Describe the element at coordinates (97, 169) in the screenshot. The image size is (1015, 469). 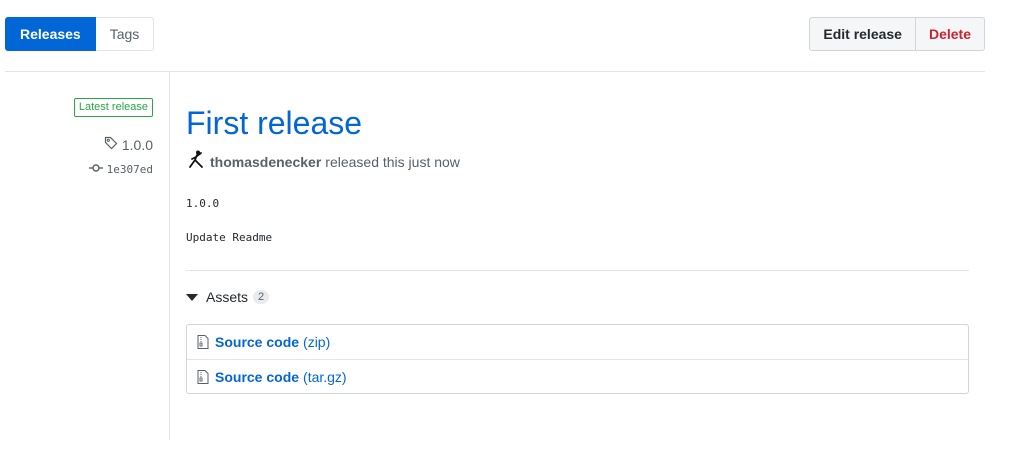
I see `commit-icon` at that location.